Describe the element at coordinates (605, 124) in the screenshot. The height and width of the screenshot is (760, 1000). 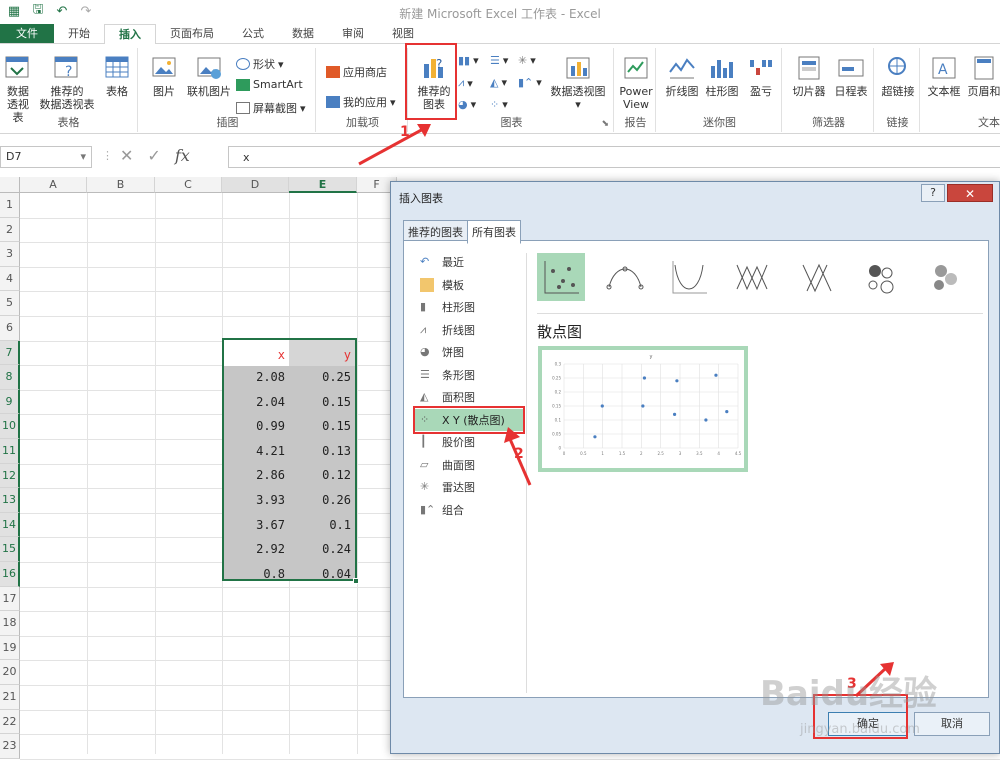
I see `charts-dialog-launcher-icon: ⬊` at that location.